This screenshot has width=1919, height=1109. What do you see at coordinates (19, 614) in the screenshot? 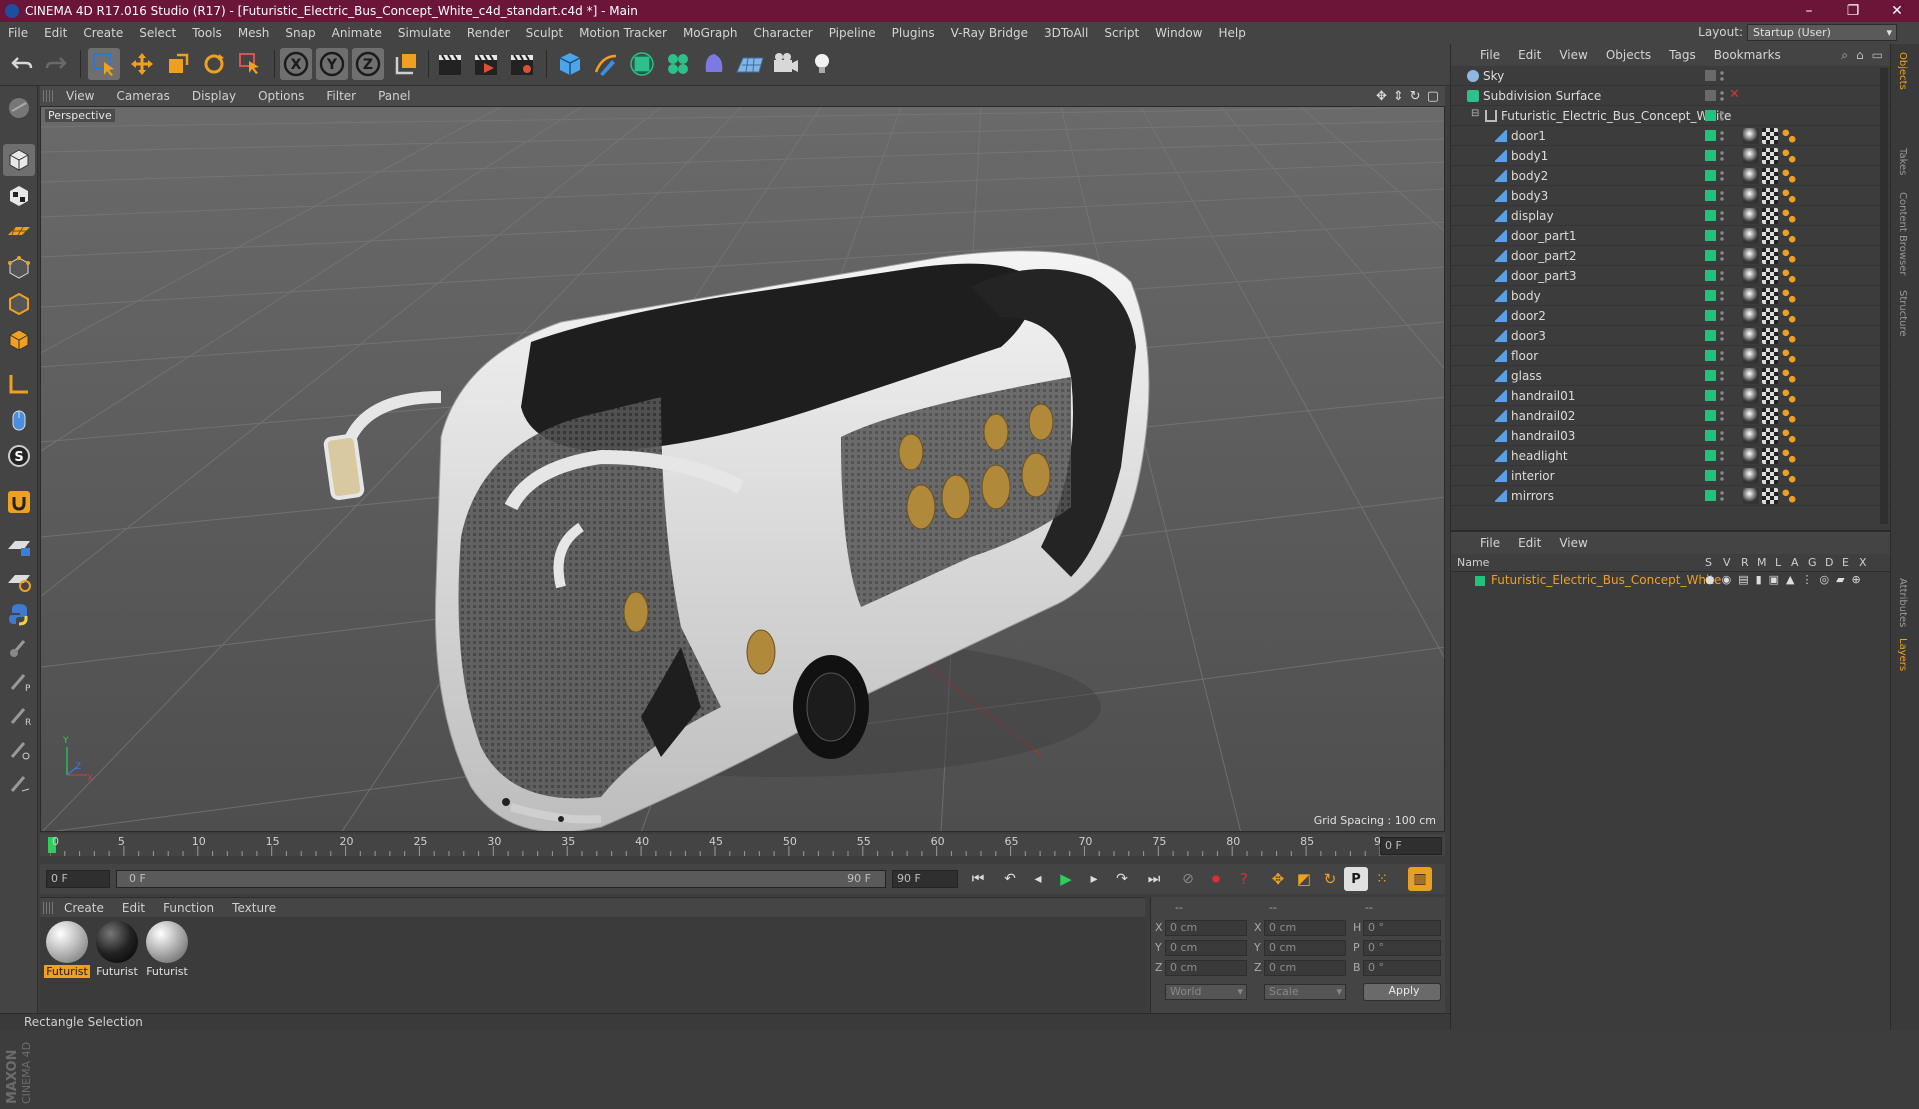
I see `python-button` at bounding box center [19, 614].